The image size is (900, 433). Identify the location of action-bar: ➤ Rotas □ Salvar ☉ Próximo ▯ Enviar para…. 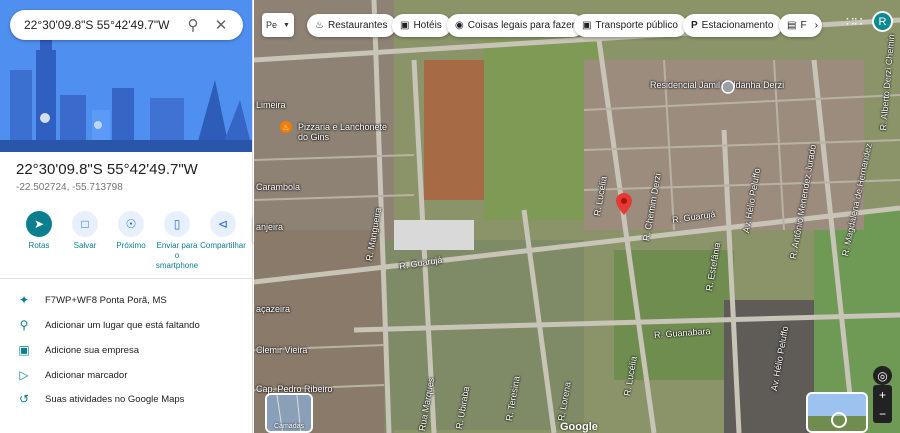
(134, 242).